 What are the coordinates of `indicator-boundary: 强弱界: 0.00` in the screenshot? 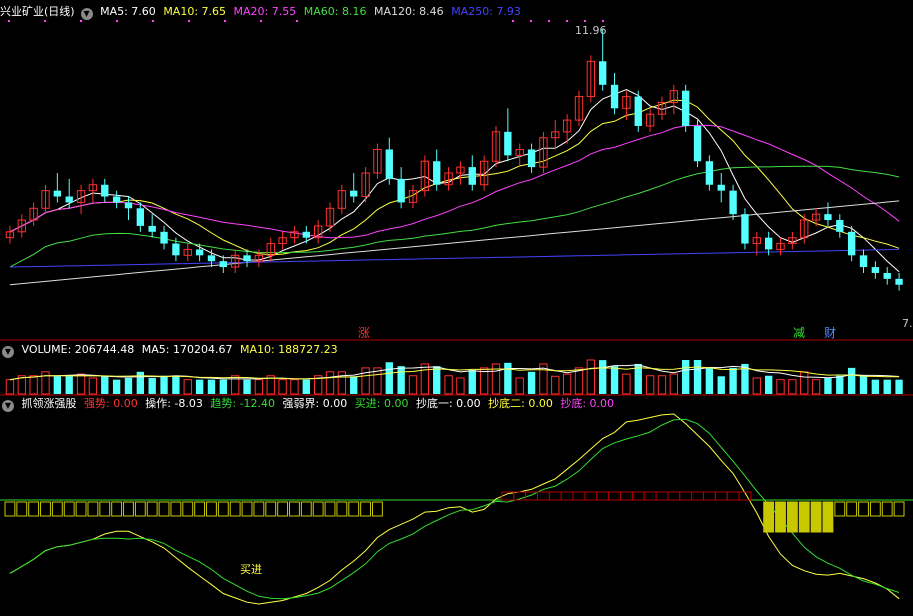 It's located at (315, 403).